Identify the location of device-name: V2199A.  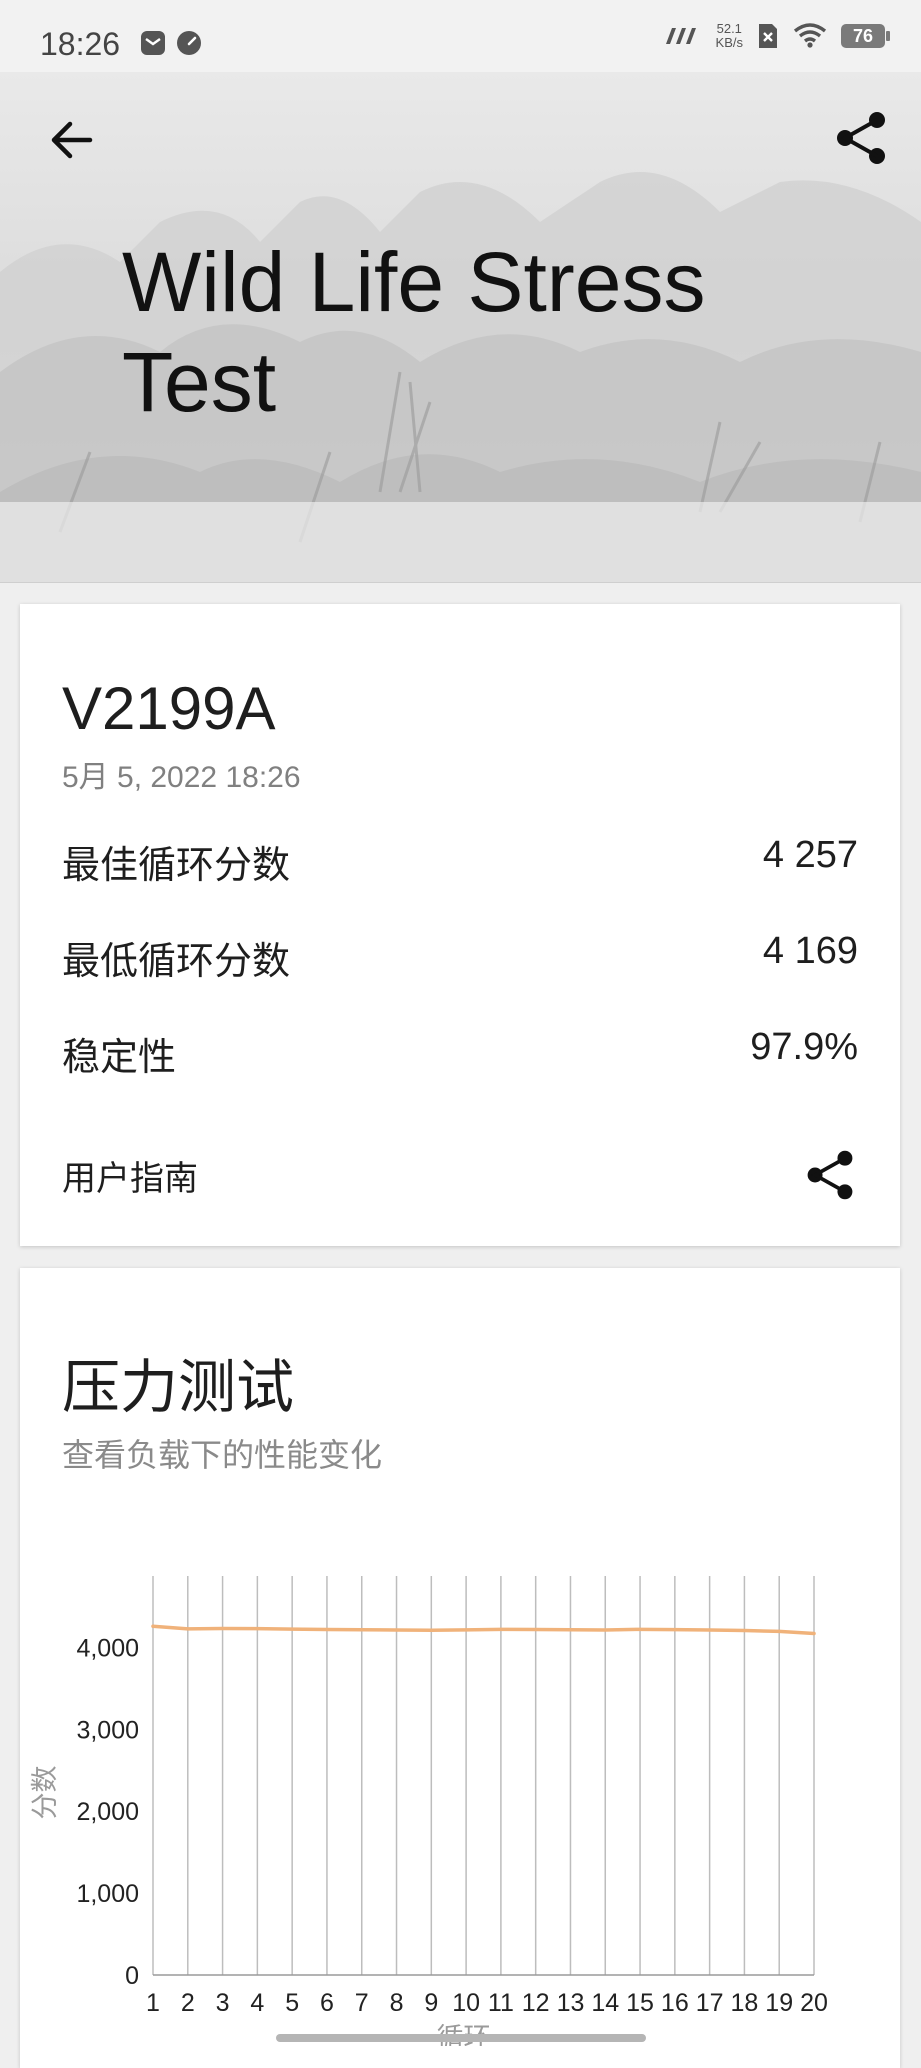
(169, 708).